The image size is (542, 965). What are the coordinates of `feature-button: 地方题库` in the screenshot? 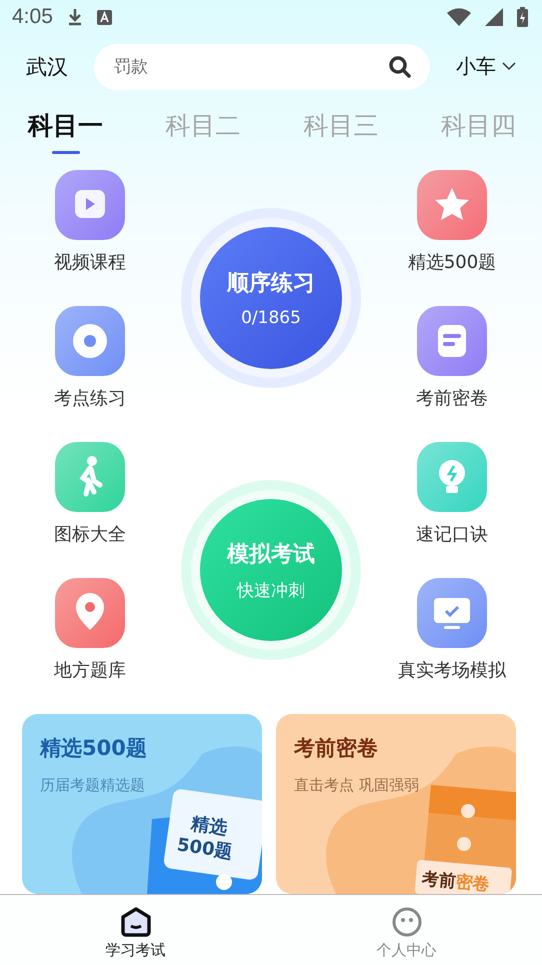 It's located at (90, 626).